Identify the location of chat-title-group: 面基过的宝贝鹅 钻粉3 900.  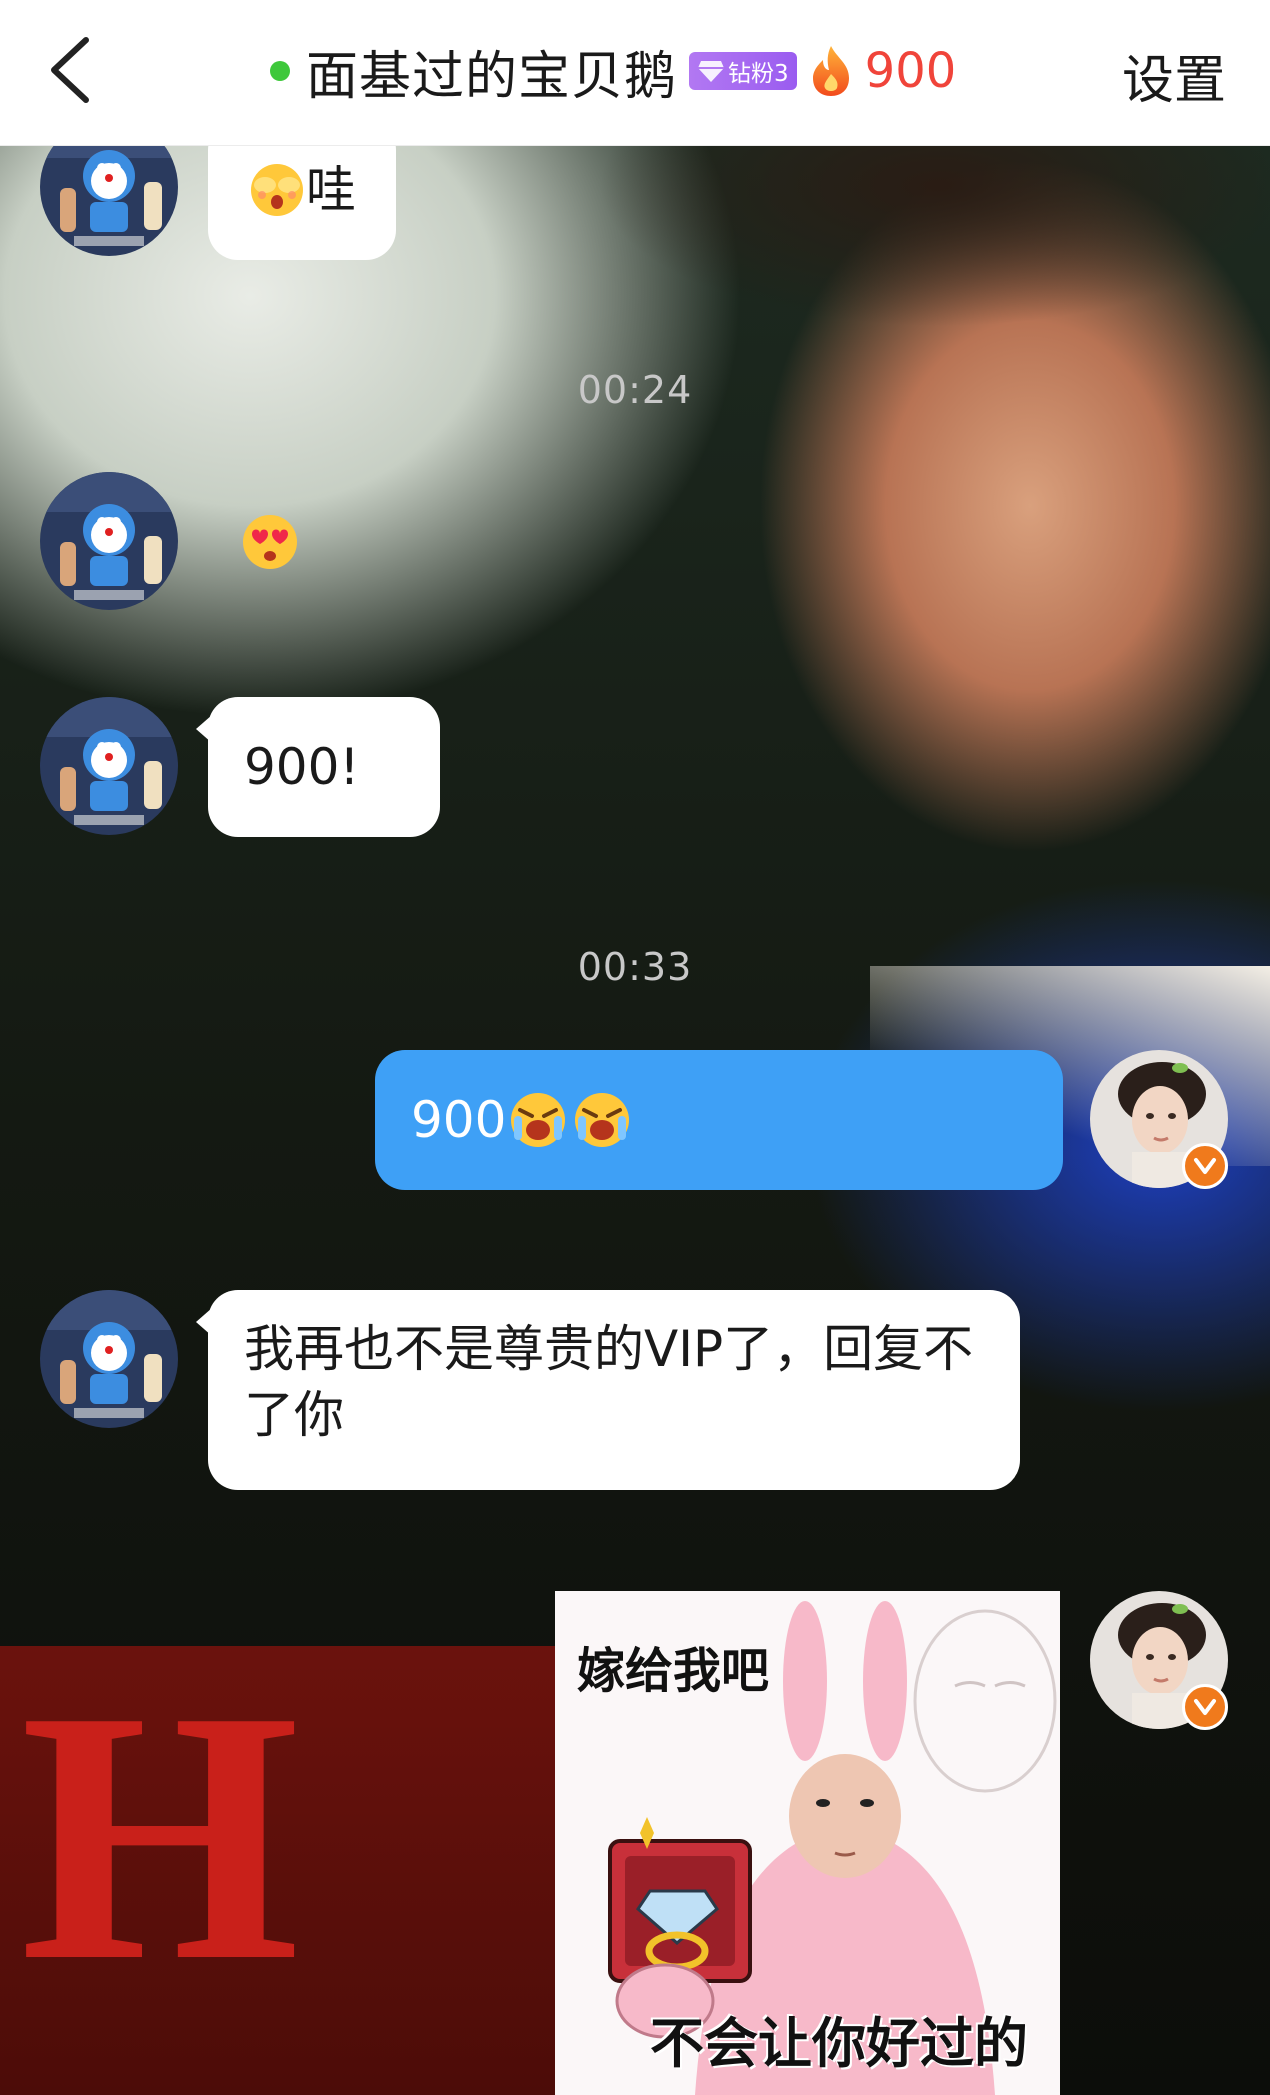
(613, 71).